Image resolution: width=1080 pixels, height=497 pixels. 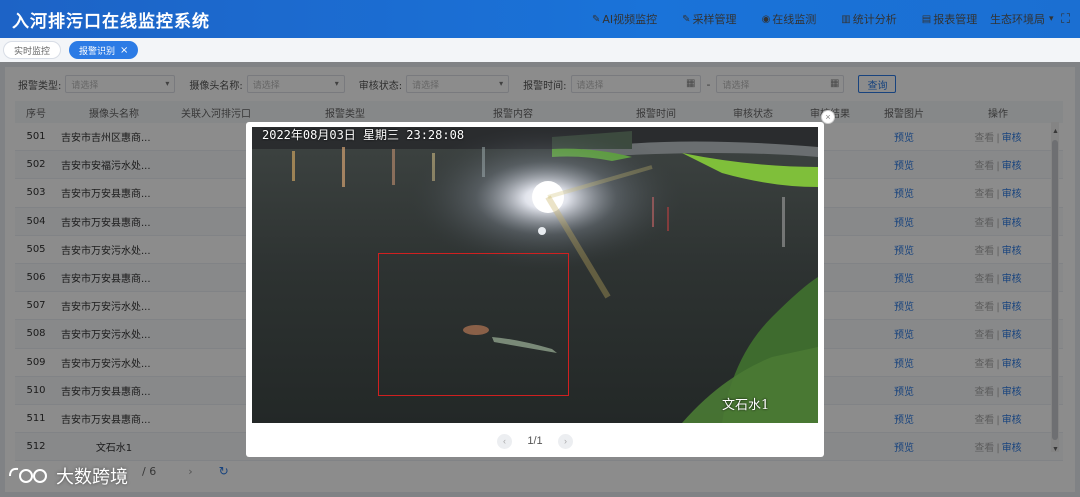 I want to click on nav-statistics: ▥ 统计分析, so click(x=868, y=19).